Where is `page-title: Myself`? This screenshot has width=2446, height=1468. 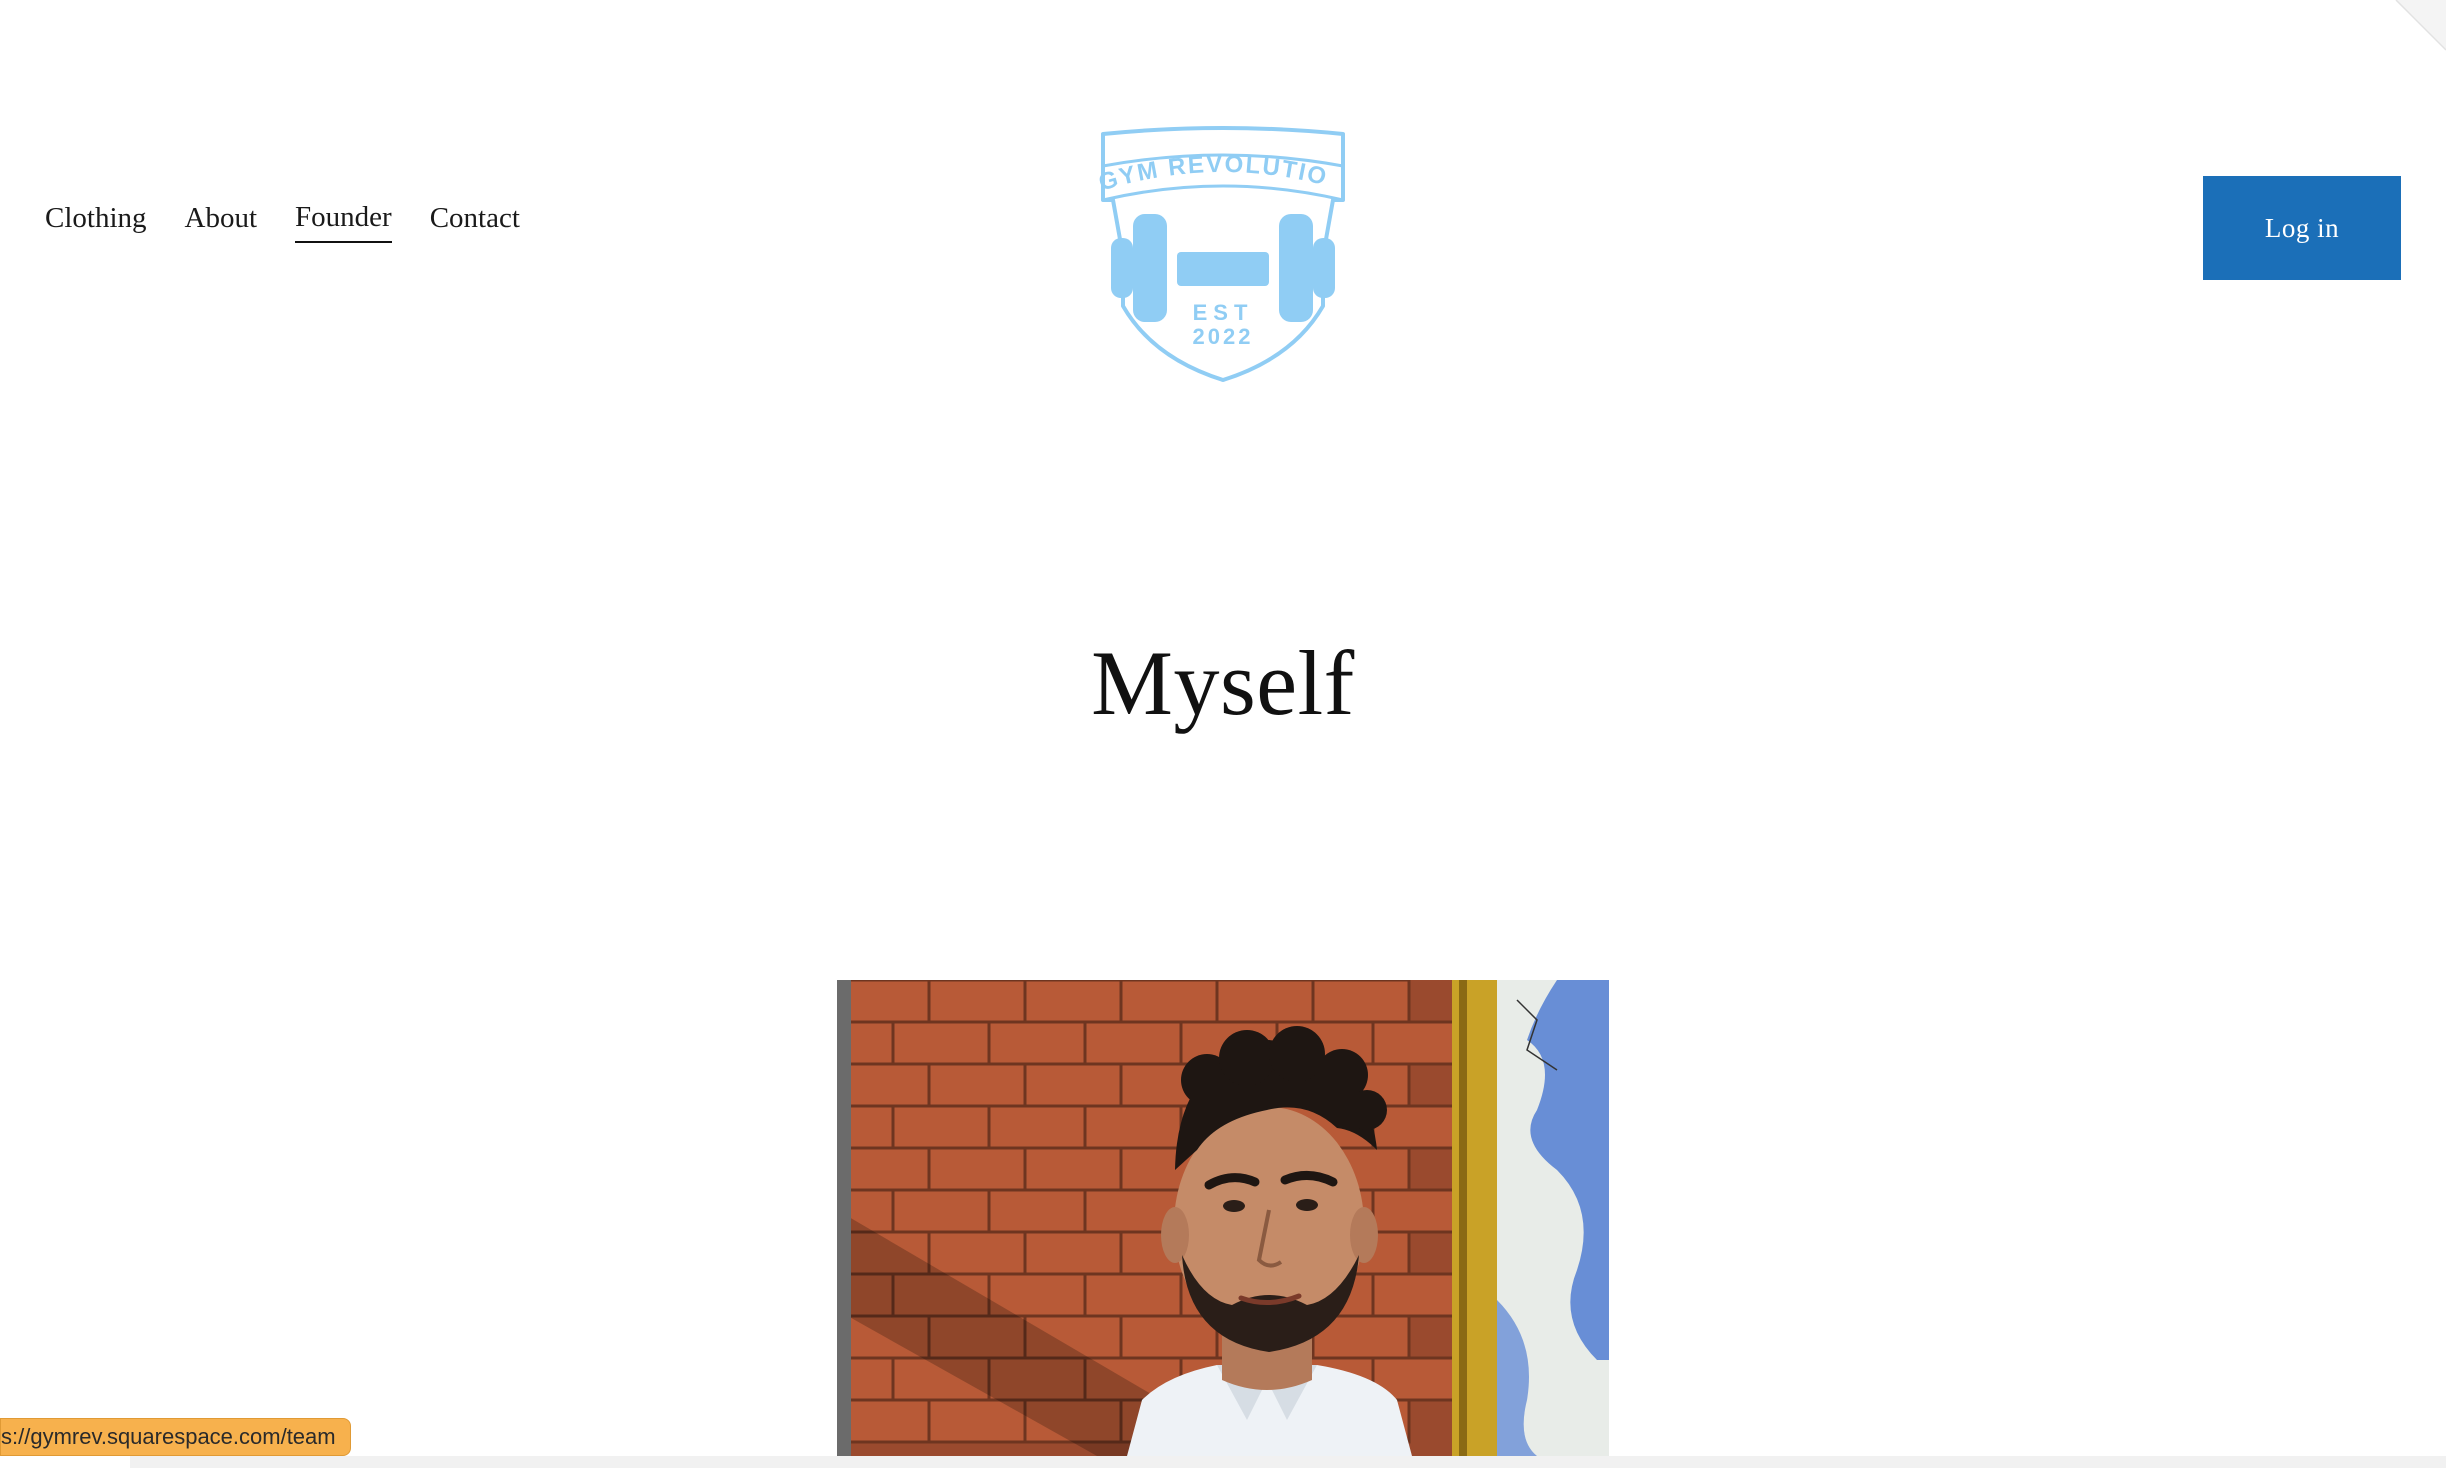 page-title: Myself is located at coordinates (1223, 683).